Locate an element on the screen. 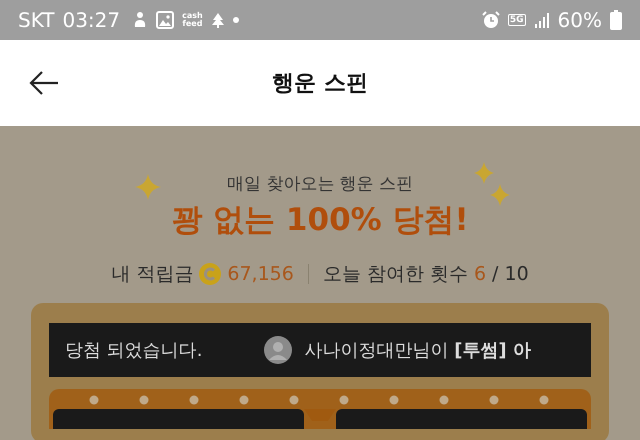 Image resolution: width=640 pixels, height=440 pixels. tree-icon is located at coordinates (217, 20).